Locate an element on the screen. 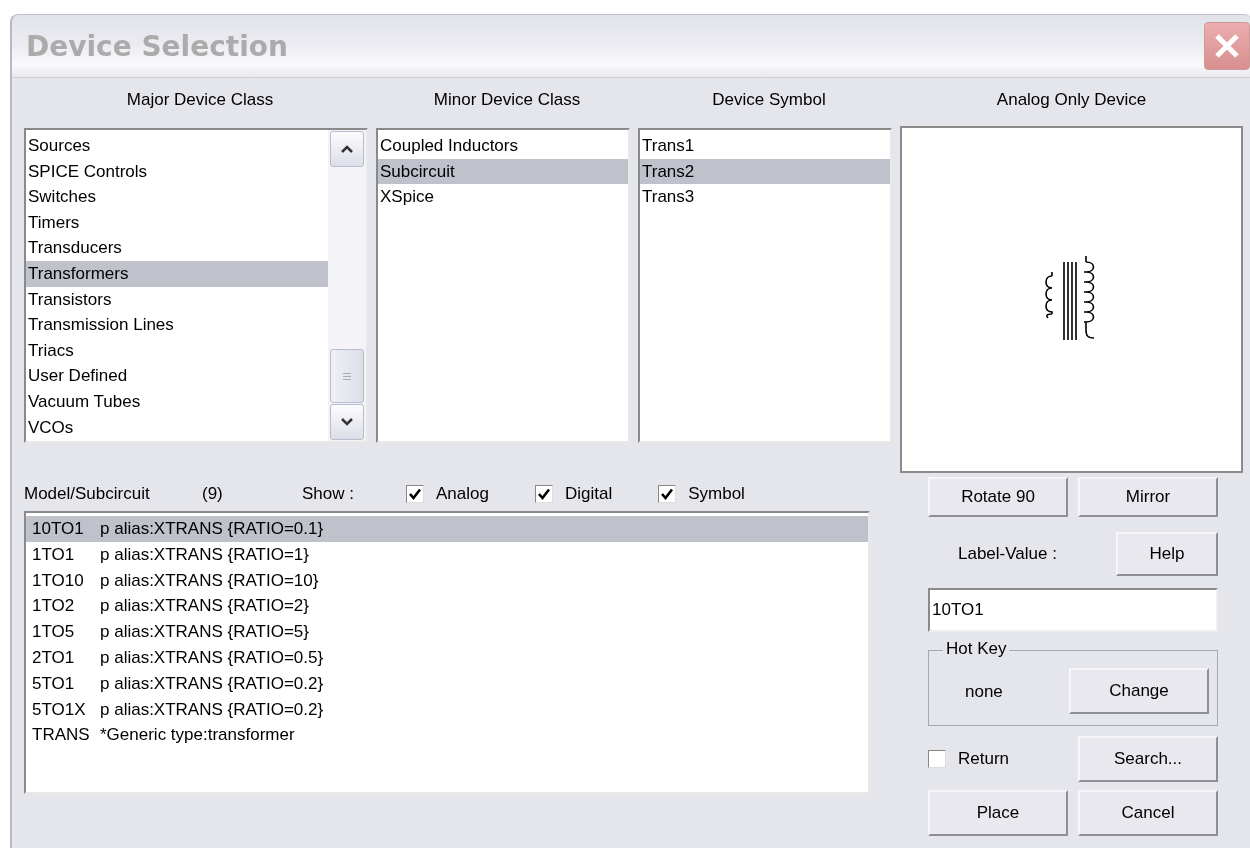  grip-icon is located at coordinates (347, 376).